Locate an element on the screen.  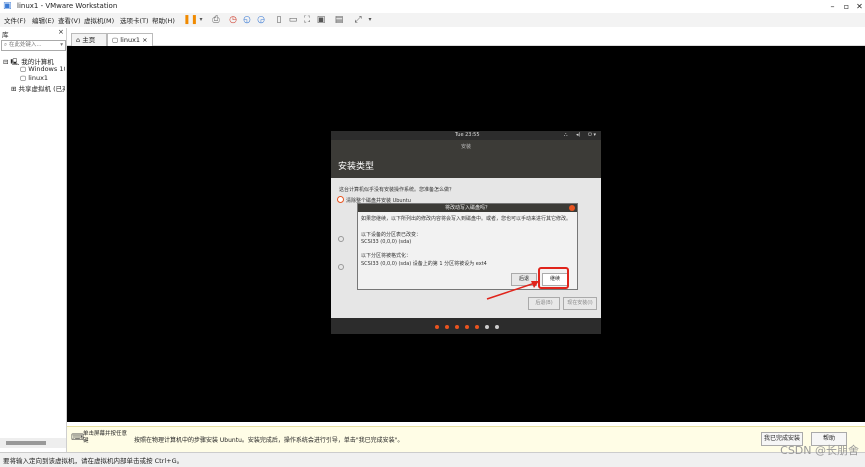
tree-item-linux1: ▢ linux1 is located at coordinates (42, 78).